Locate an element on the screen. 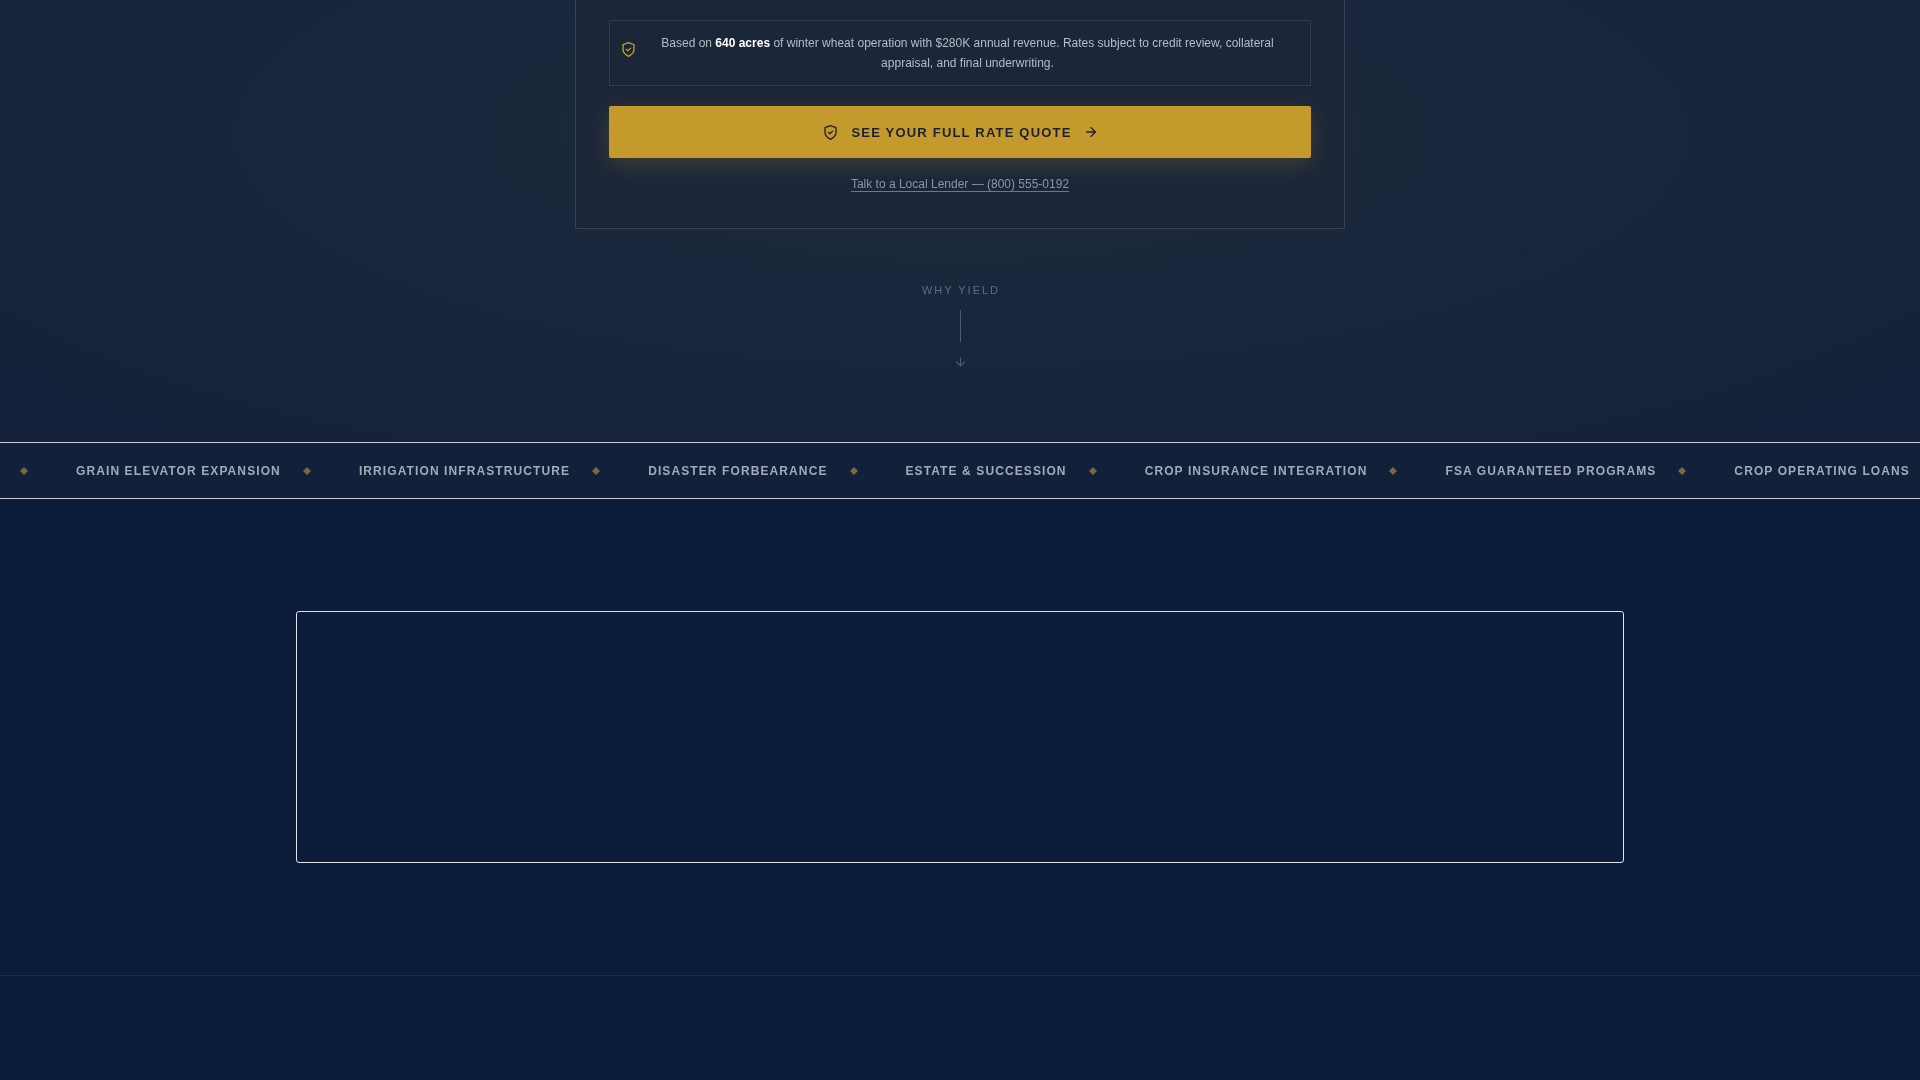 This screenshot has height=1080, width=1920. ticker-item: GRAIN ELEVATOR EXPANSION is located at coordinates (178, 470).